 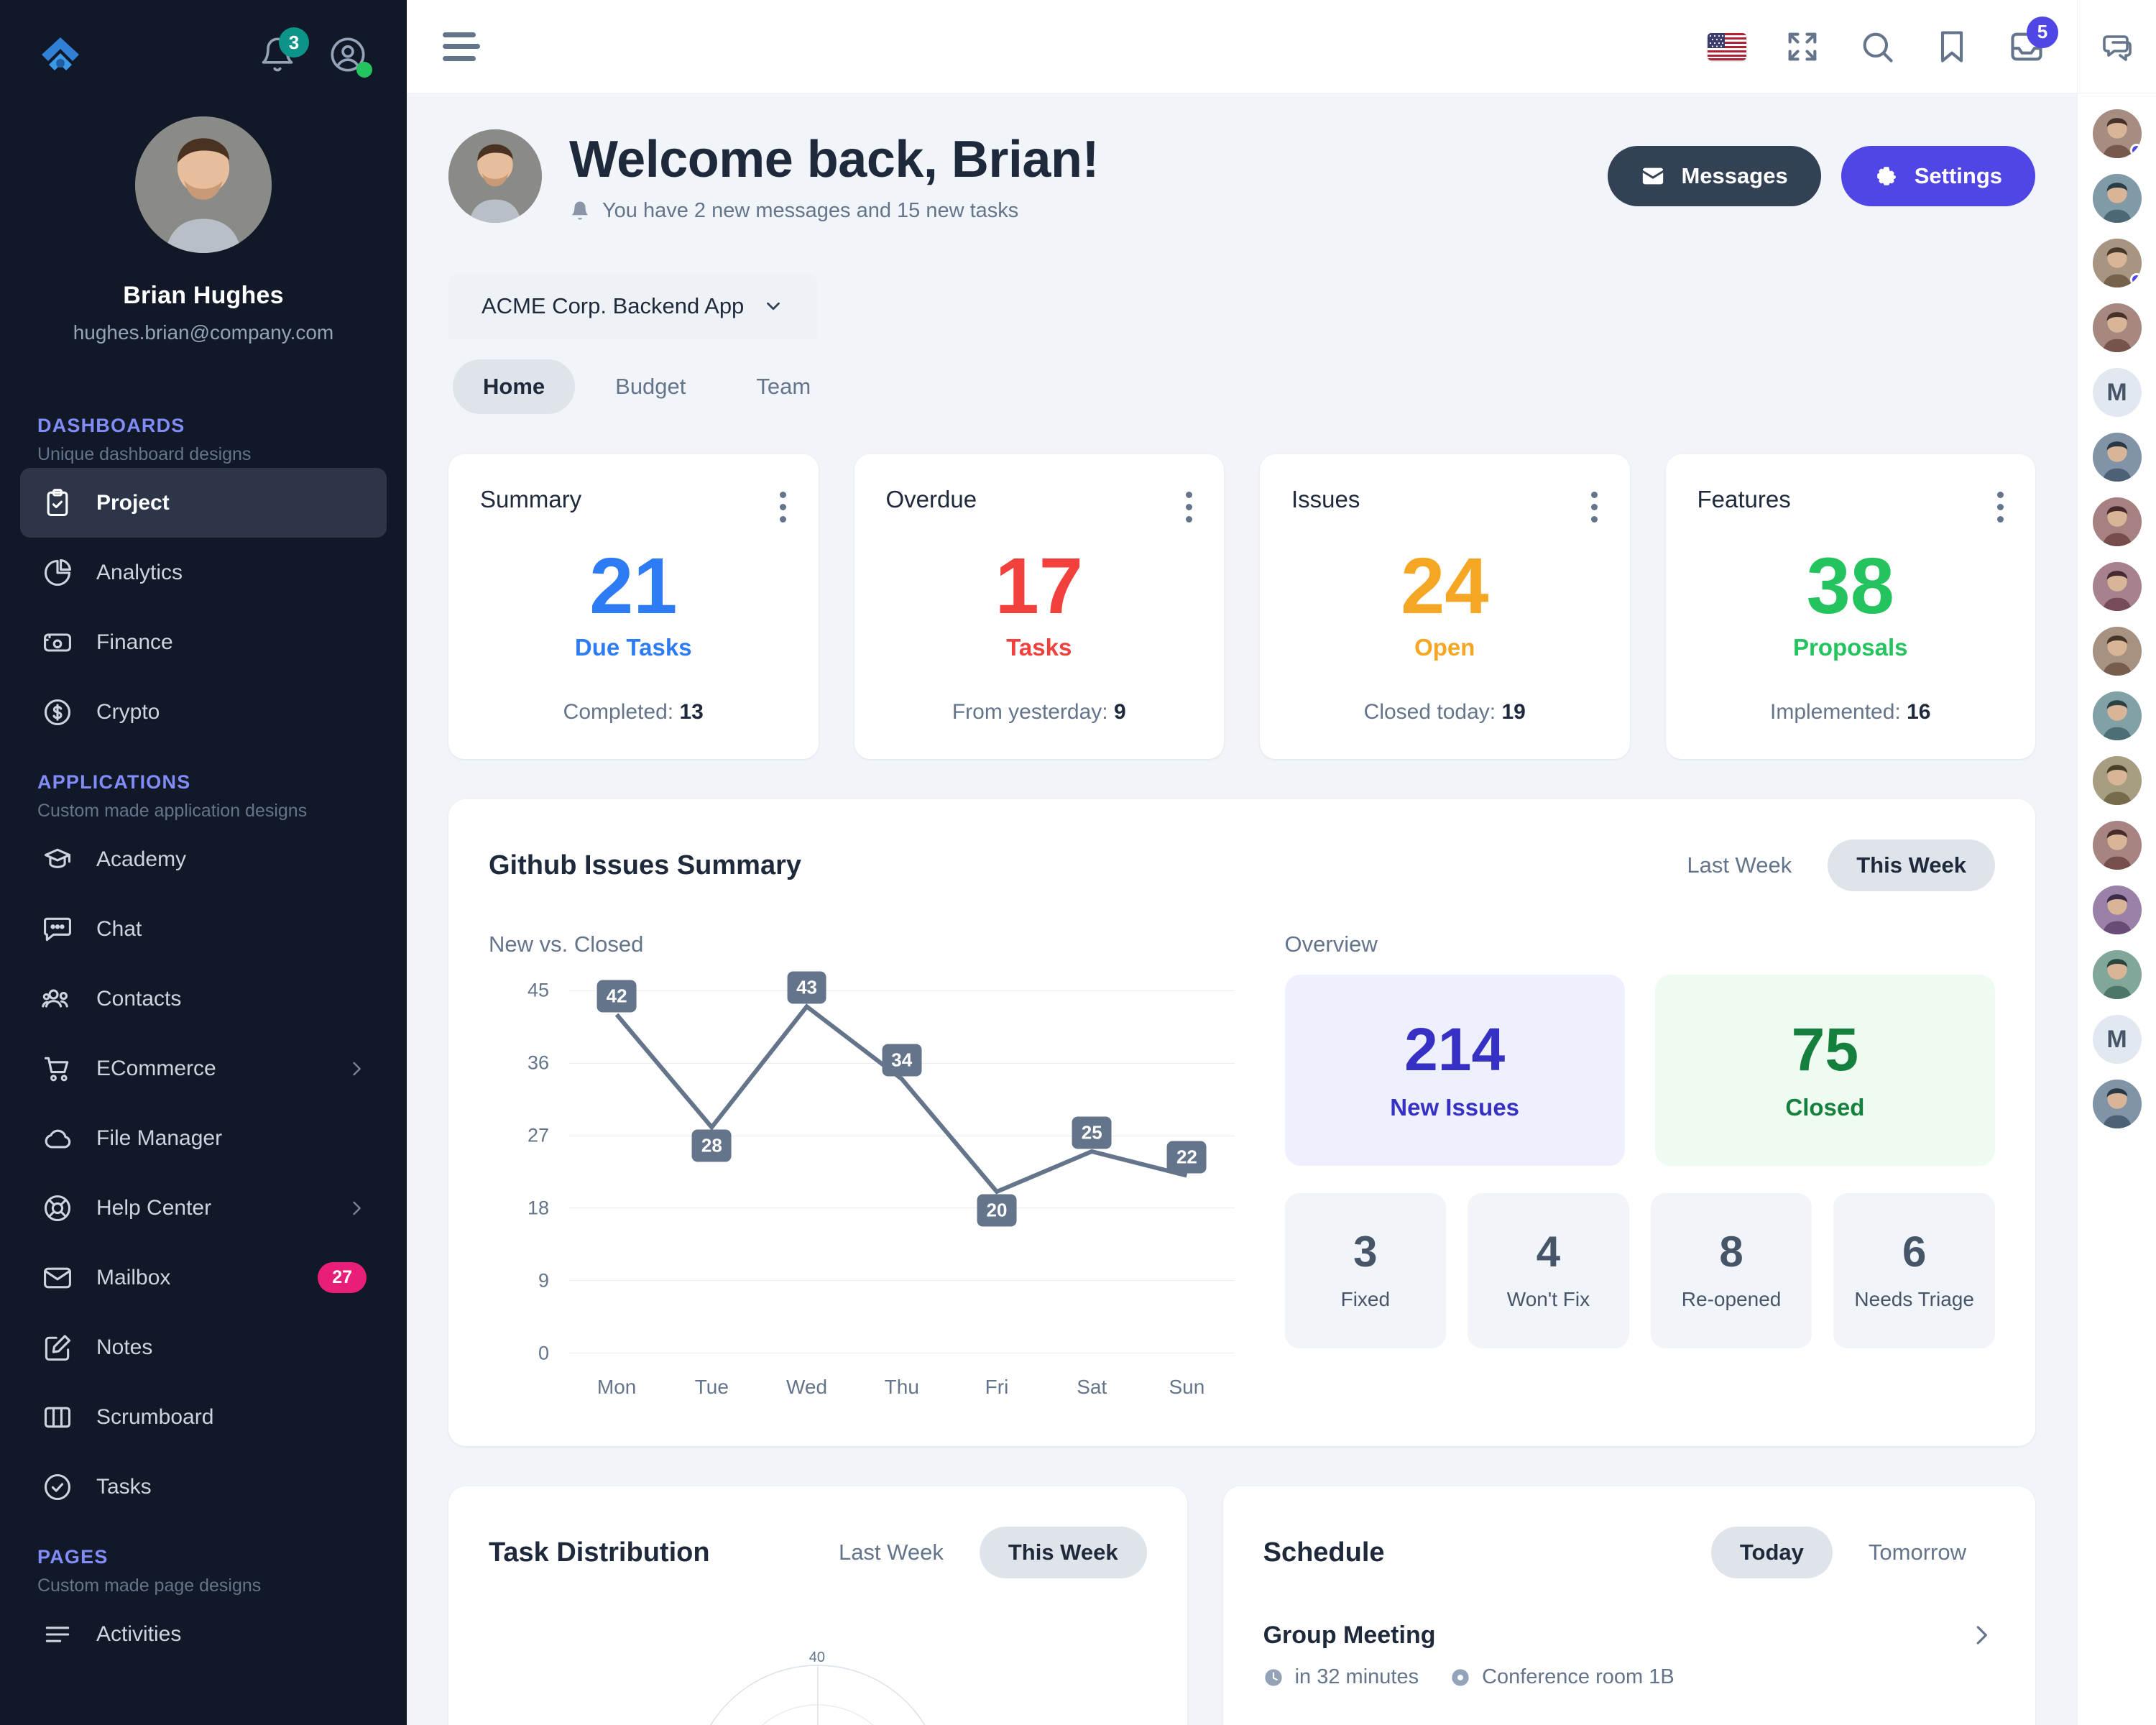 What do you see at coordinates (204, 712) in the screenshot?
I see `sidebar-item-crypto: Crypto` at bounding box center [204, 712].